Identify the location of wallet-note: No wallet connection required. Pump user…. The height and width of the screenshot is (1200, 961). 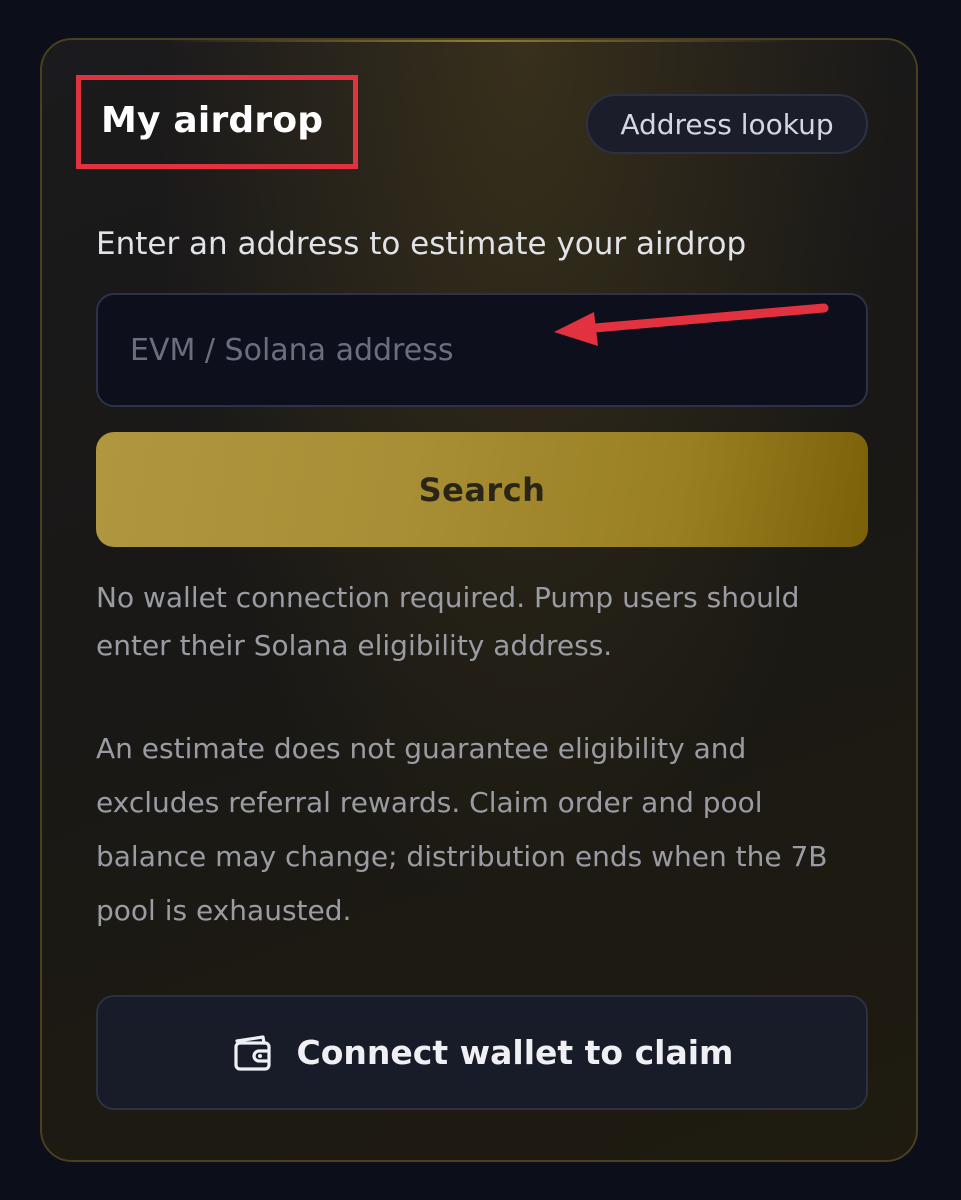
(448, 621).